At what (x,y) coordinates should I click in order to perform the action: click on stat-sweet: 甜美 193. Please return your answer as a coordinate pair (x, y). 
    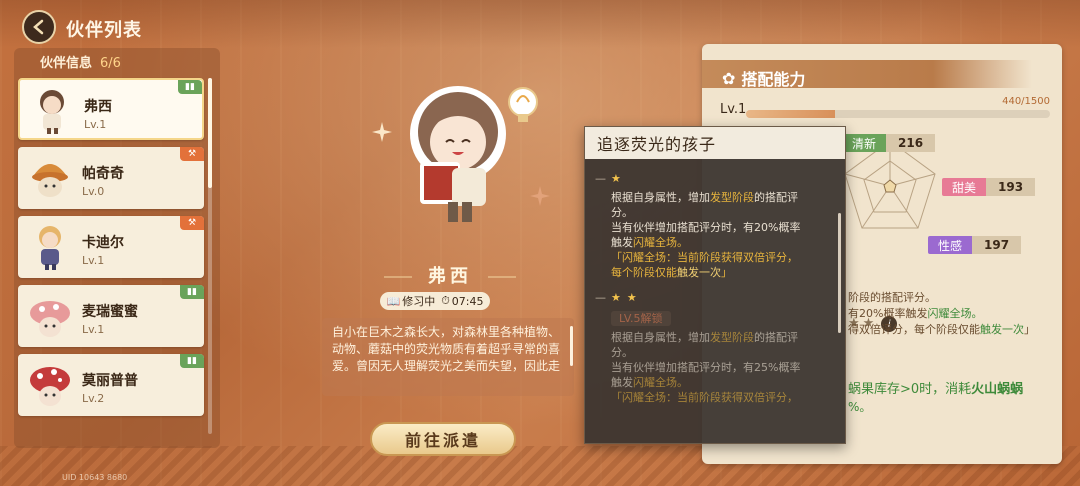
    Looking at the image, I should click on (989, 187).